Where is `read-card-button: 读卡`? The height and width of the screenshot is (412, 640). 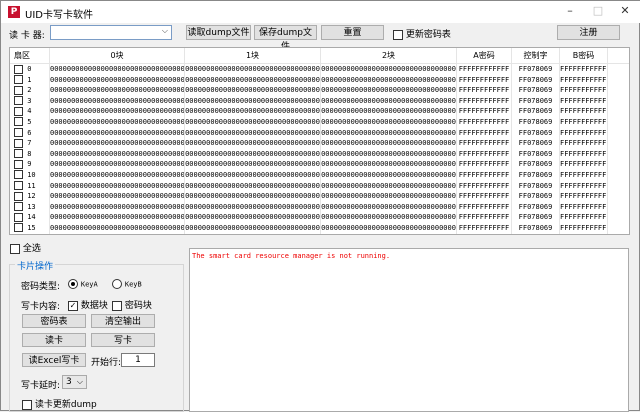
read-card-button: 读卡 is located at coordinates (54, 340).